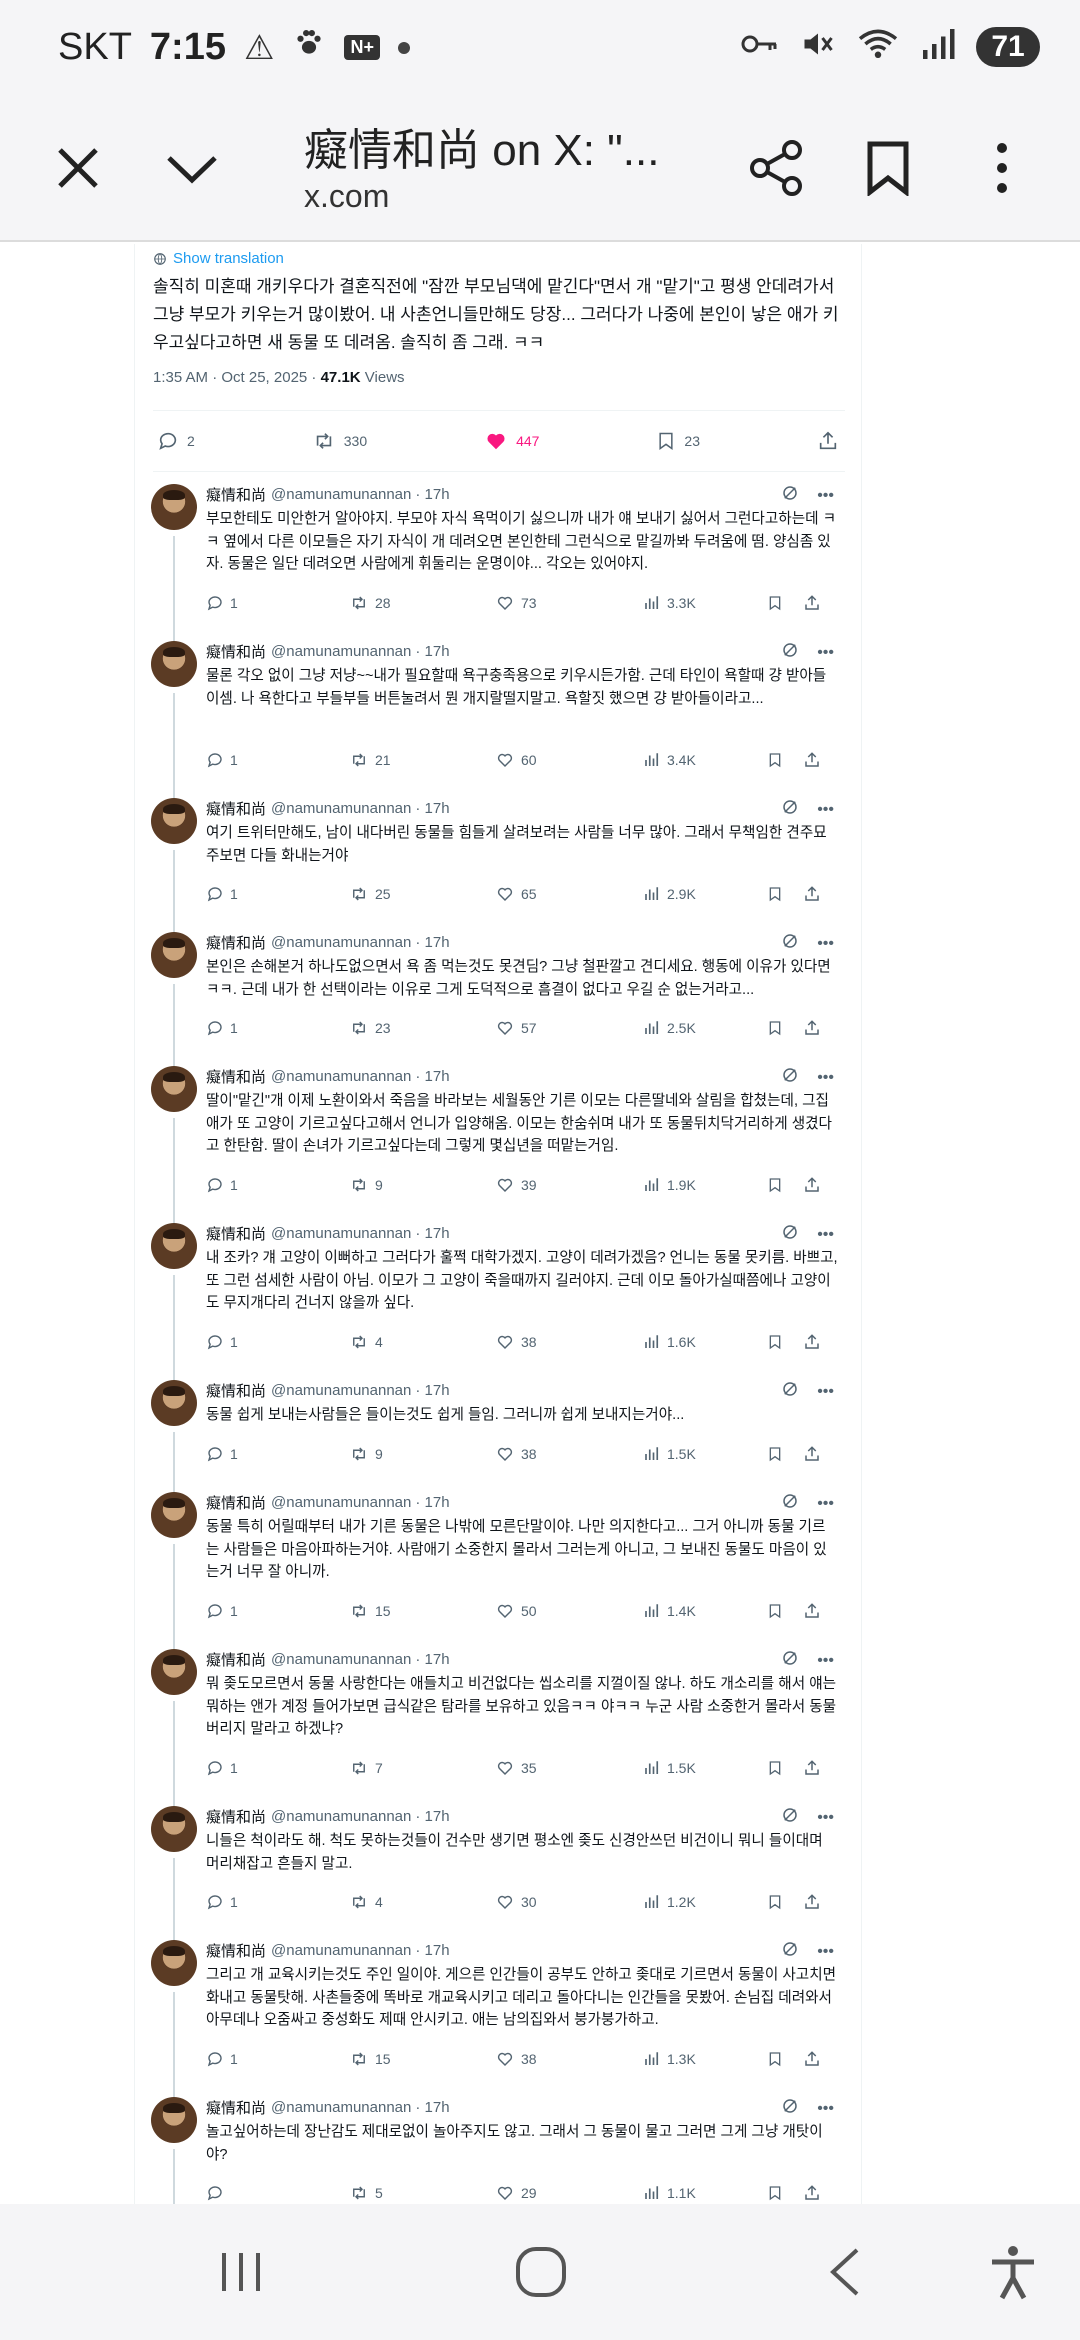  Describe the element at coordinates (1002, 168) in the screenshot. I see `more-options-button` at that location.